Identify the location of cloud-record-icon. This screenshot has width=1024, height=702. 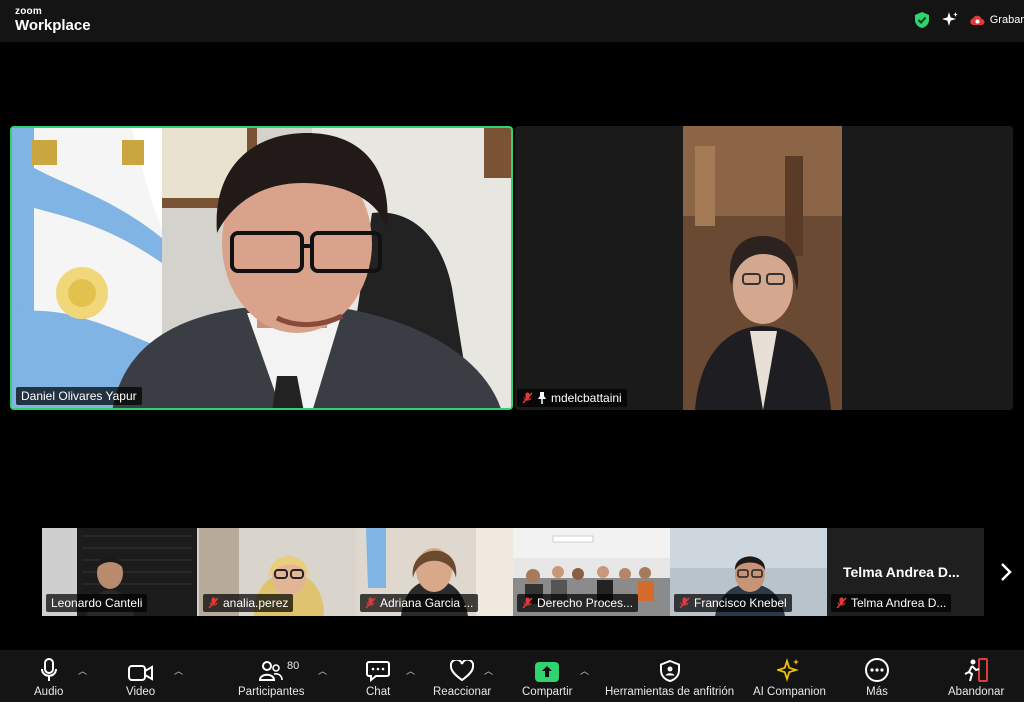
(977, 20).